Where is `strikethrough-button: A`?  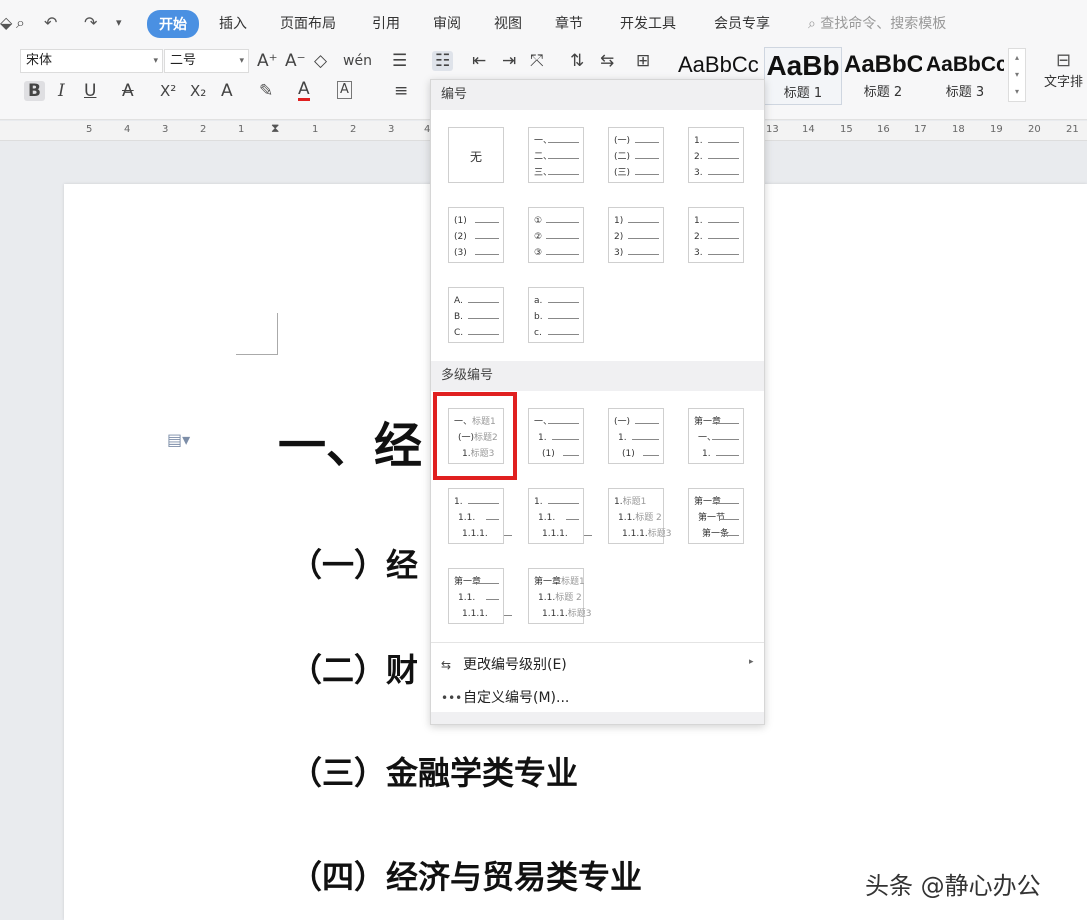 strikethrough-button: A is located at coordinates (128, 91).